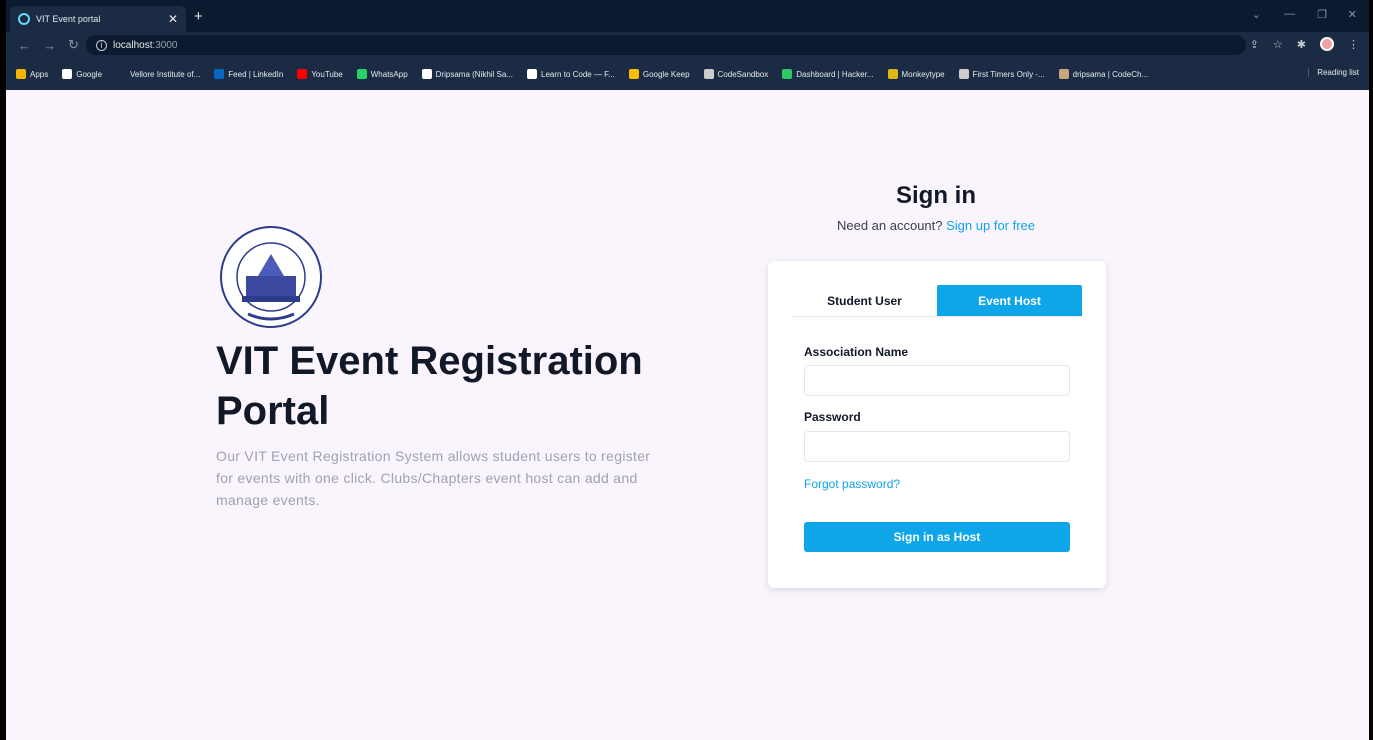 The image size is (1373, 740). I want to click on signin-host-button: Sign in as Host, so click(937, 537).